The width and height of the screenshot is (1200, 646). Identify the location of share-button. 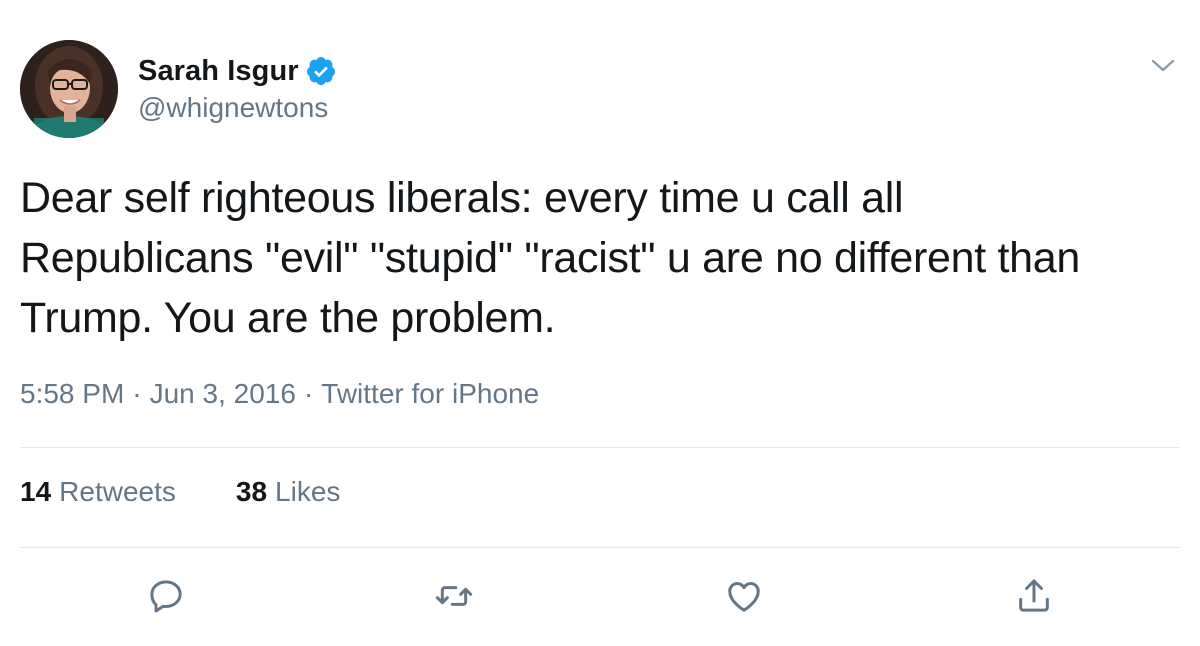
(1034, 596).